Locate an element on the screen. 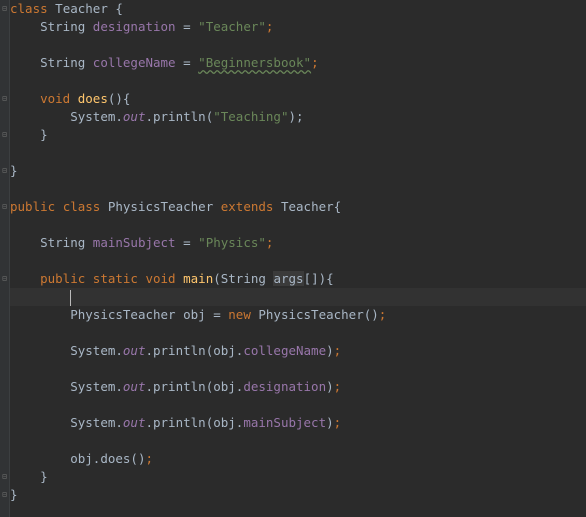  code-line-current is located at coordinates (298, 297).